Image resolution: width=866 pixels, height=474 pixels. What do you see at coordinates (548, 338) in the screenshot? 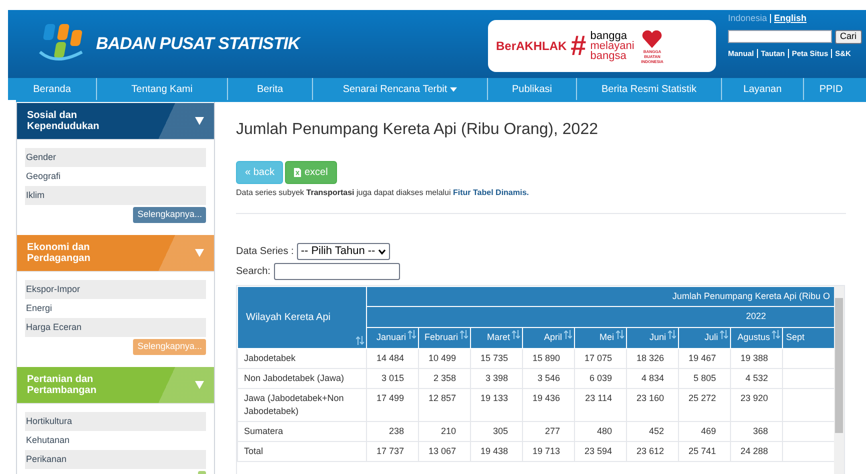
I see `column-header: April` at bounding box center [548, 338].